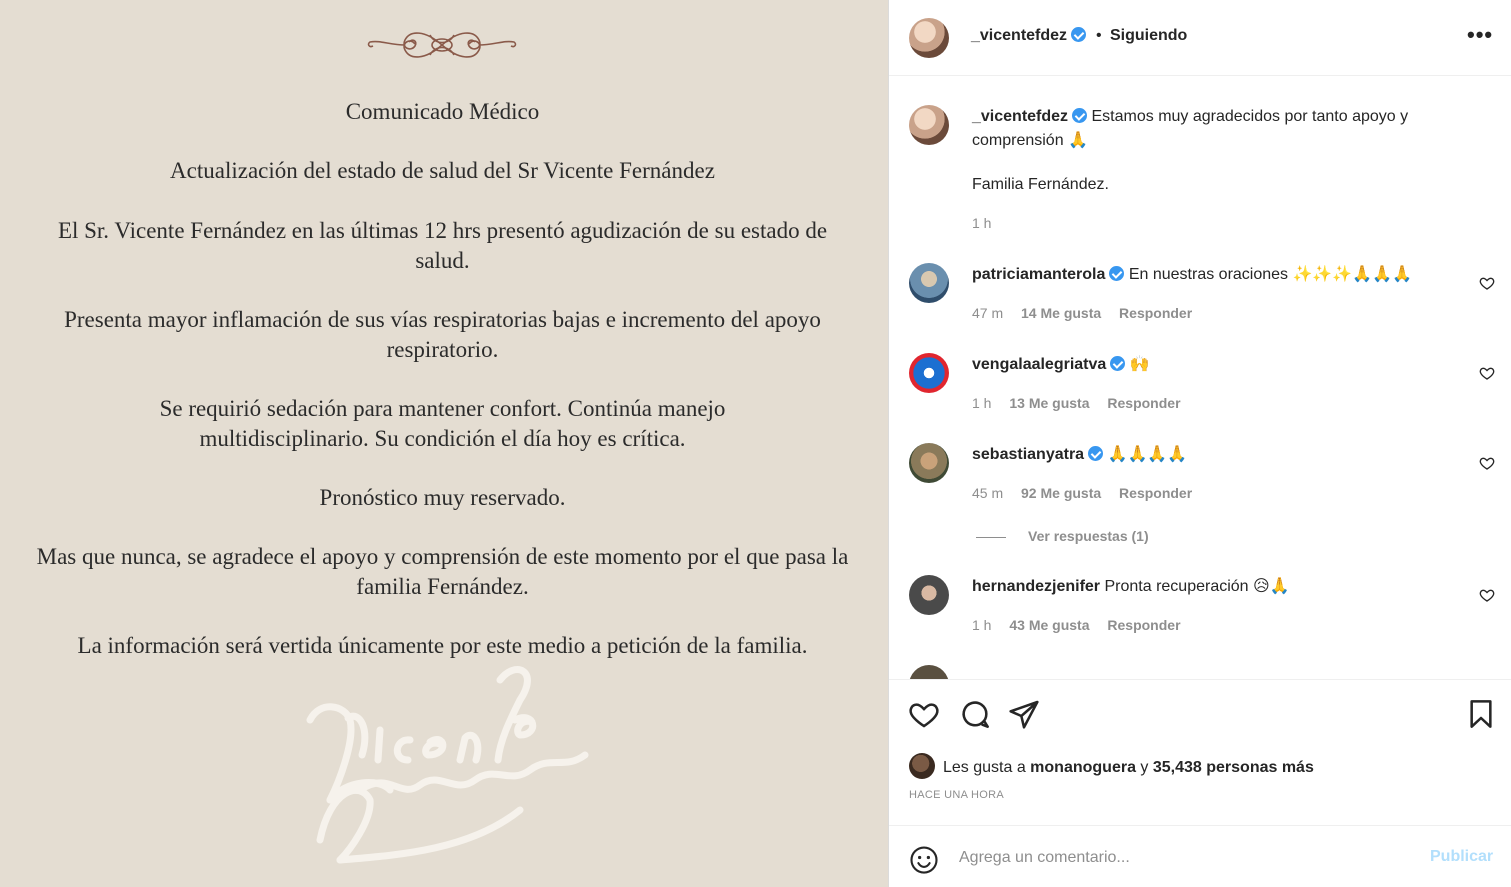 The width and height of the screenshot is (1511, 887). Describe the element at coordinates (1461, 857) in the screenshot. I see `publish-button: Publicar` at that location.